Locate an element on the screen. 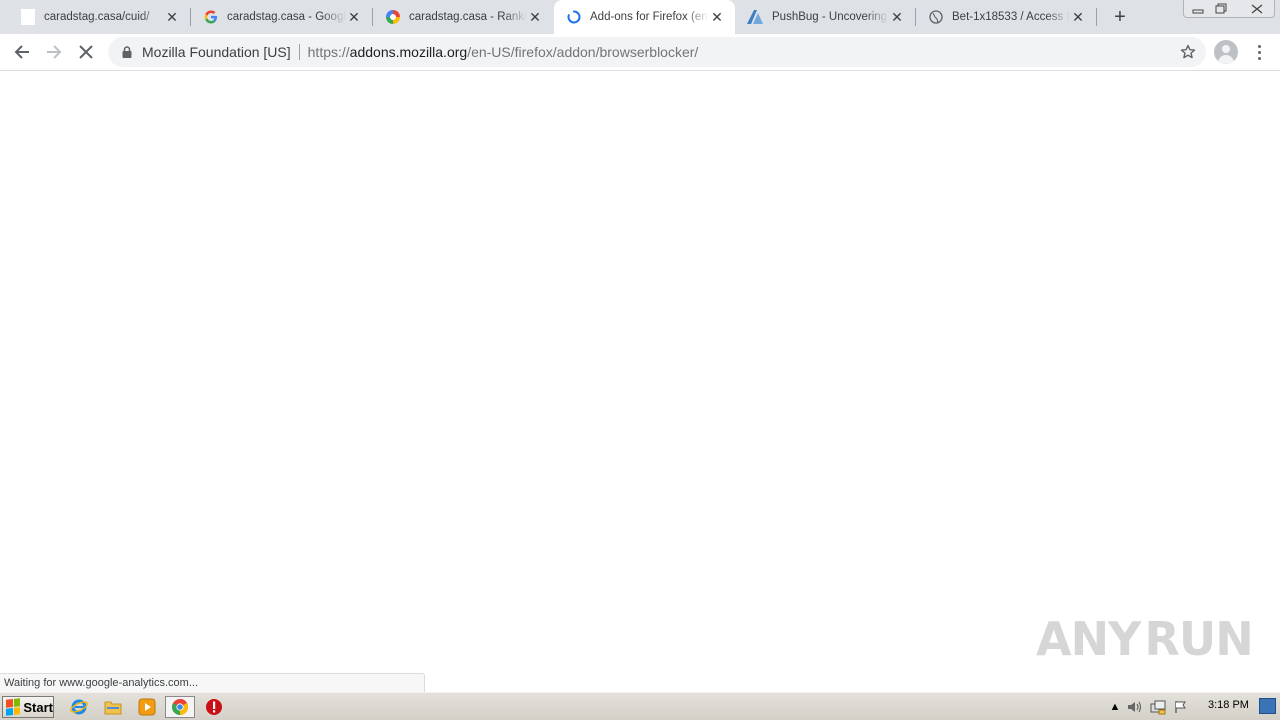 The width and height of the screenshot is (1280, 720). url-path: /en-US/firefox/addon/browserblocker/ is located at coordinates (583, 52).